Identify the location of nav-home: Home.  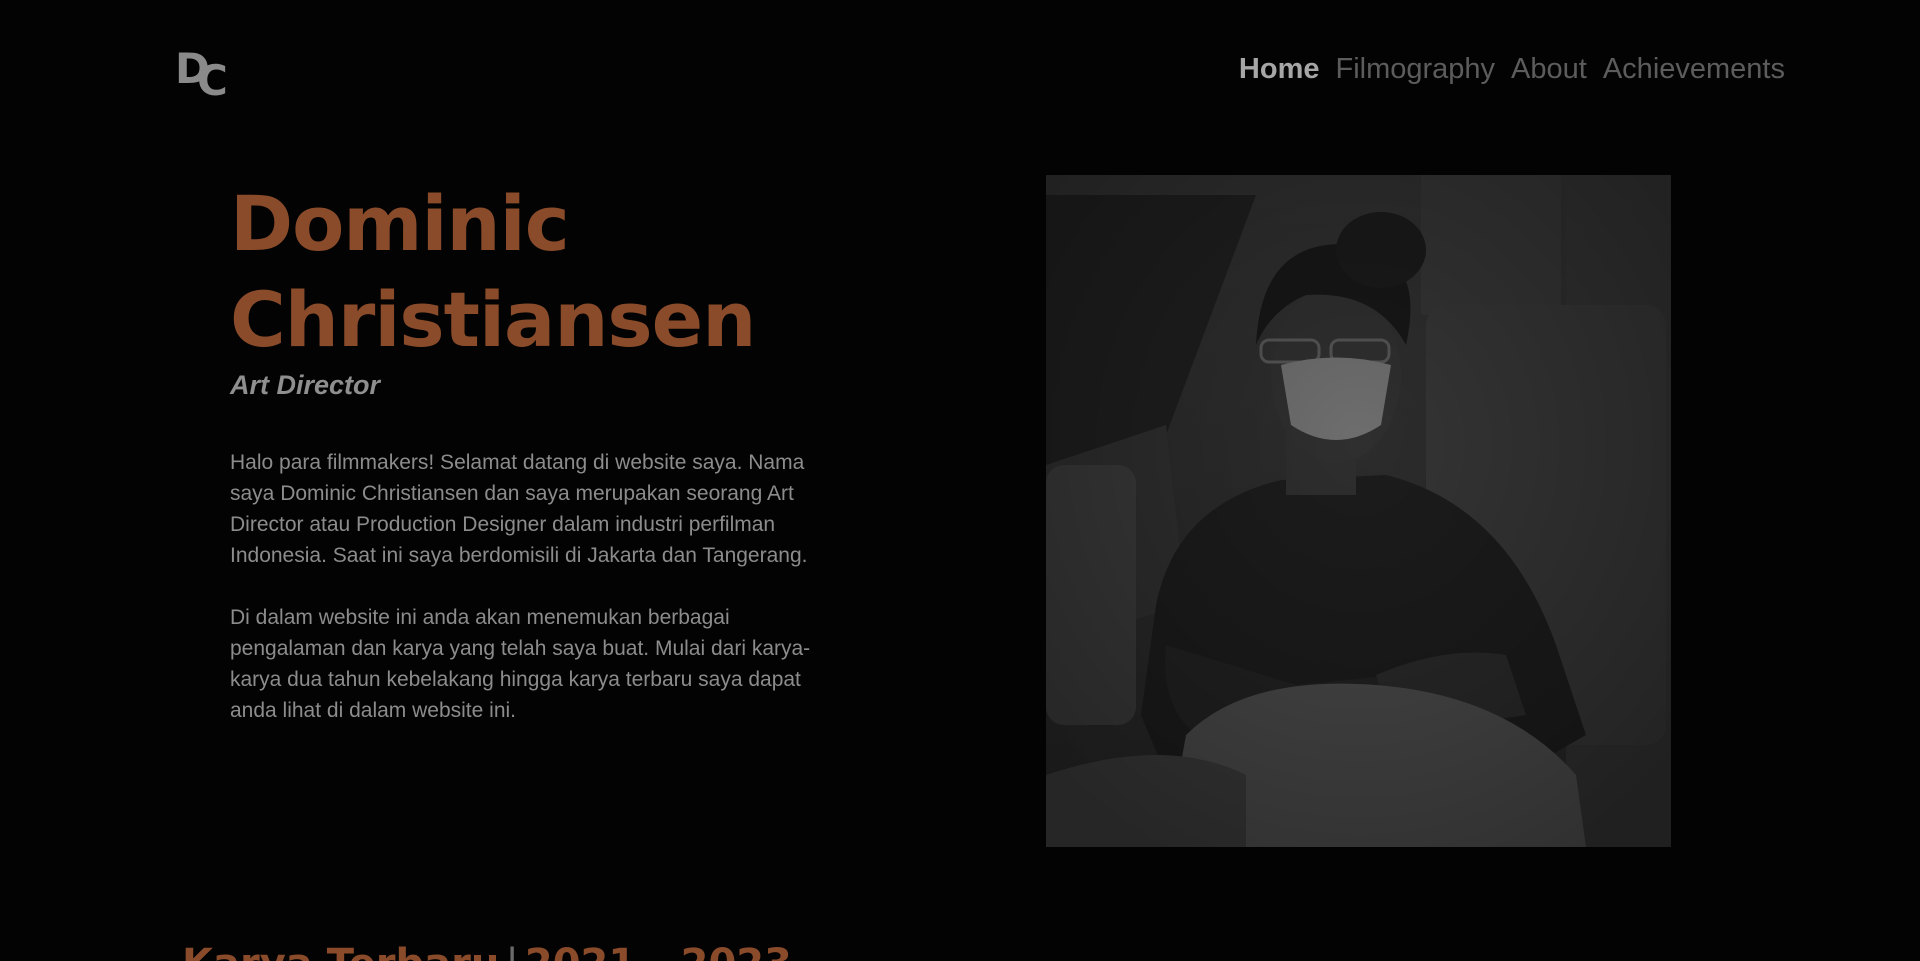
(1279, 69).